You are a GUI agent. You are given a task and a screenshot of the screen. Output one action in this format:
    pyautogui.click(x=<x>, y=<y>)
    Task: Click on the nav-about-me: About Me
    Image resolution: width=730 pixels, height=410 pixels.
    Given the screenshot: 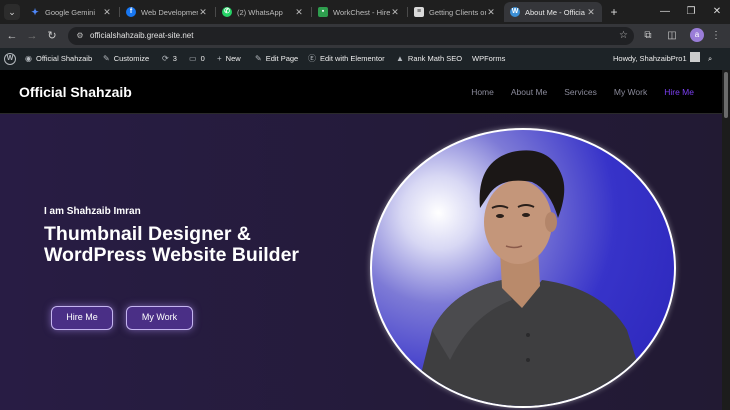 What is the action you would take?
    pyautogui.click(x=529, y=92)
    